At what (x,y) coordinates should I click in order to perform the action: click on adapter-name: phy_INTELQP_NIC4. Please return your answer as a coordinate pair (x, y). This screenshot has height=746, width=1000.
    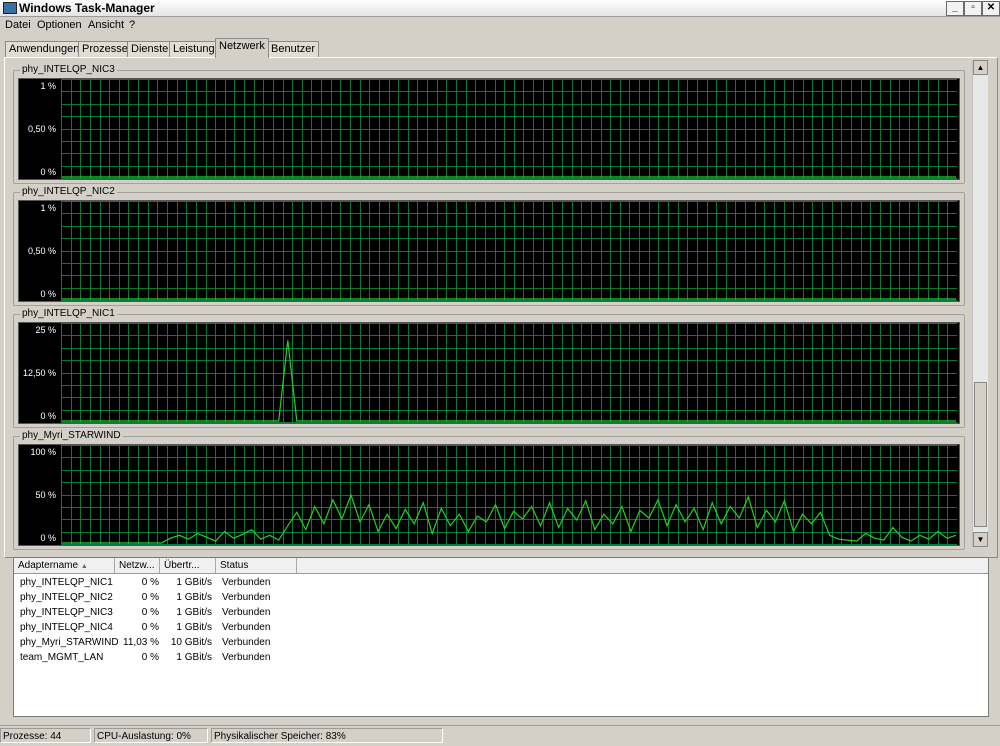
    Looking at the image, I should click on (66, 627).